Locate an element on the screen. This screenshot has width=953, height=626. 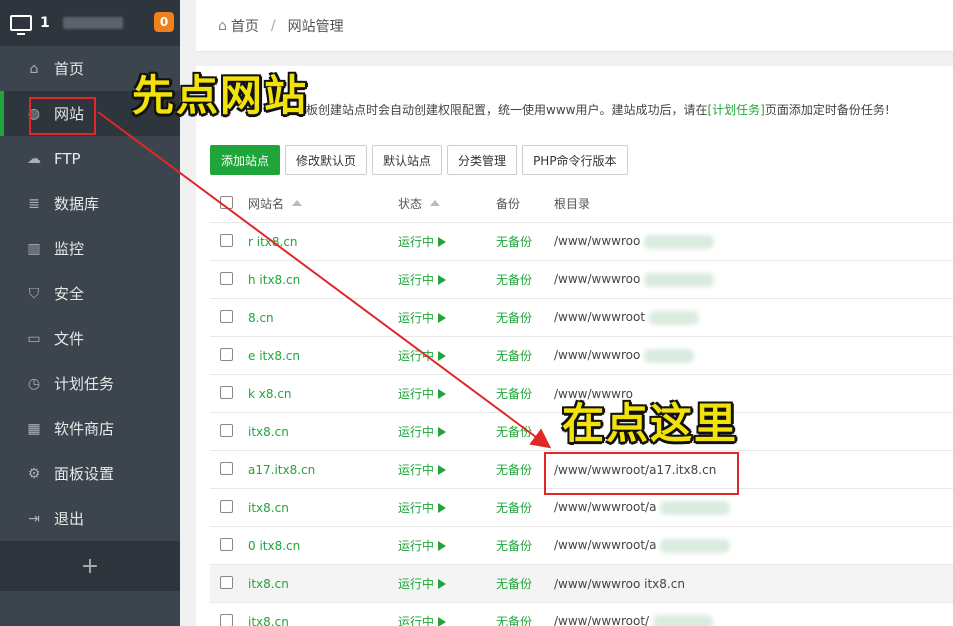
root-path-link: /www/wwwroot is located at coordinates (753, 317).